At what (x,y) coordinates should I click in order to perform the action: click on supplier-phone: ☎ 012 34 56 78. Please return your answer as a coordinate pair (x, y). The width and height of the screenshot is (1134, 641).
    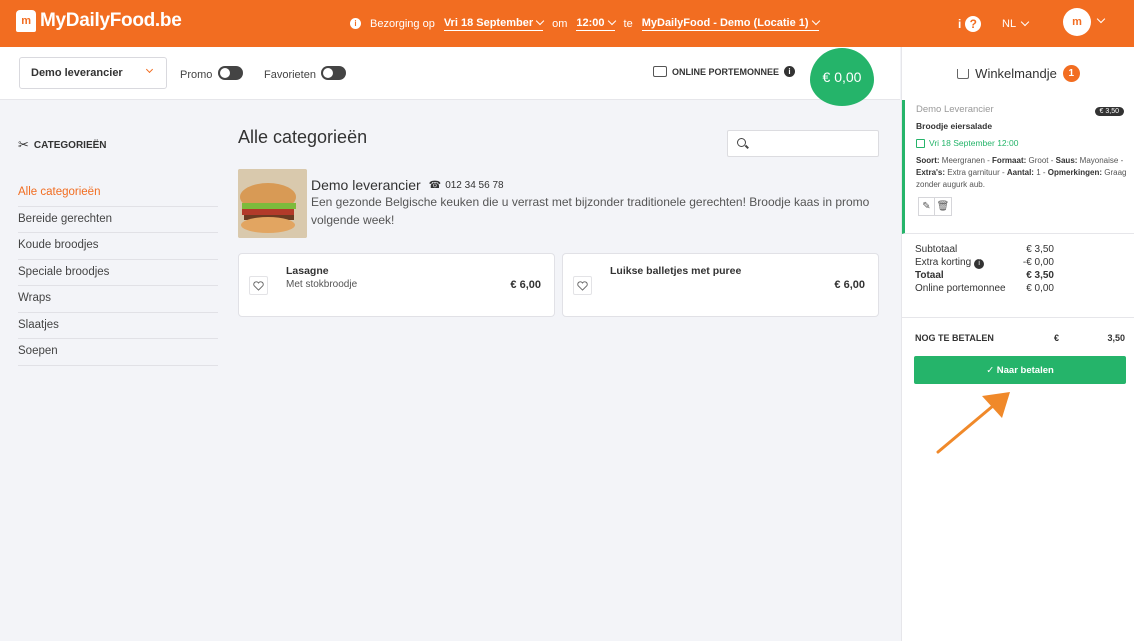
    Looking at the image, I should click on (466, 185).